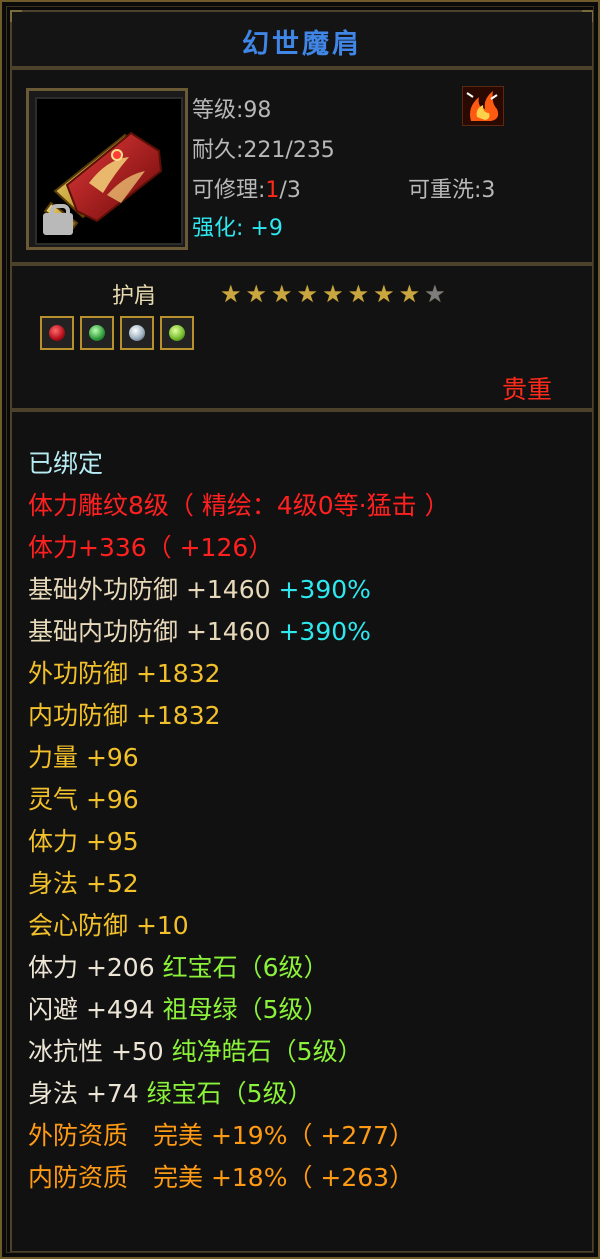 Image resolution: width=600 pixels, height=1259 pixels. I want to click on base-inner-defense-value: 基础内功防御 +1460, so click(149, 631).